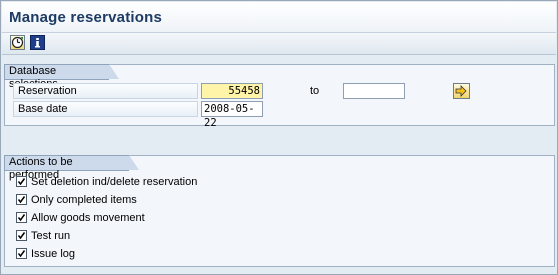 The width and height of the screenshot is (558, 275). I want to click on arrow-right-icon, so click(461, 91).